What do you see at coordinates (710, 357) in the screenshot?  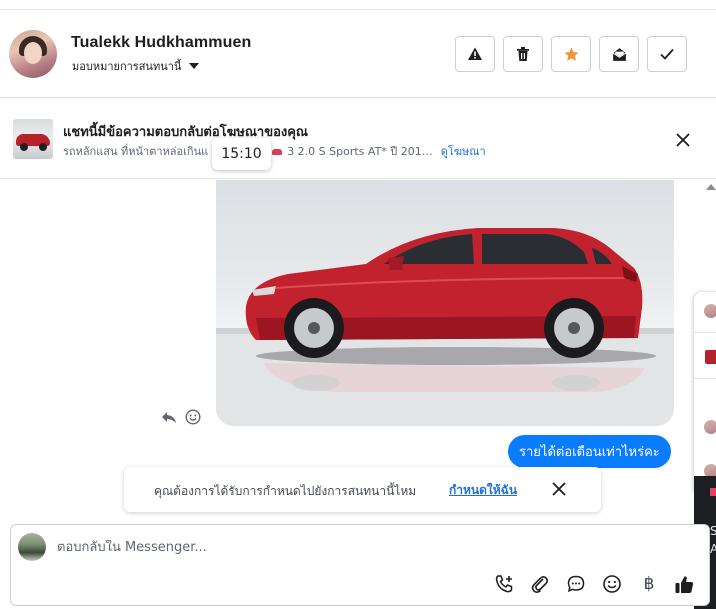 I see `peek-car-thumbnail` at bounding box center [710, 357].